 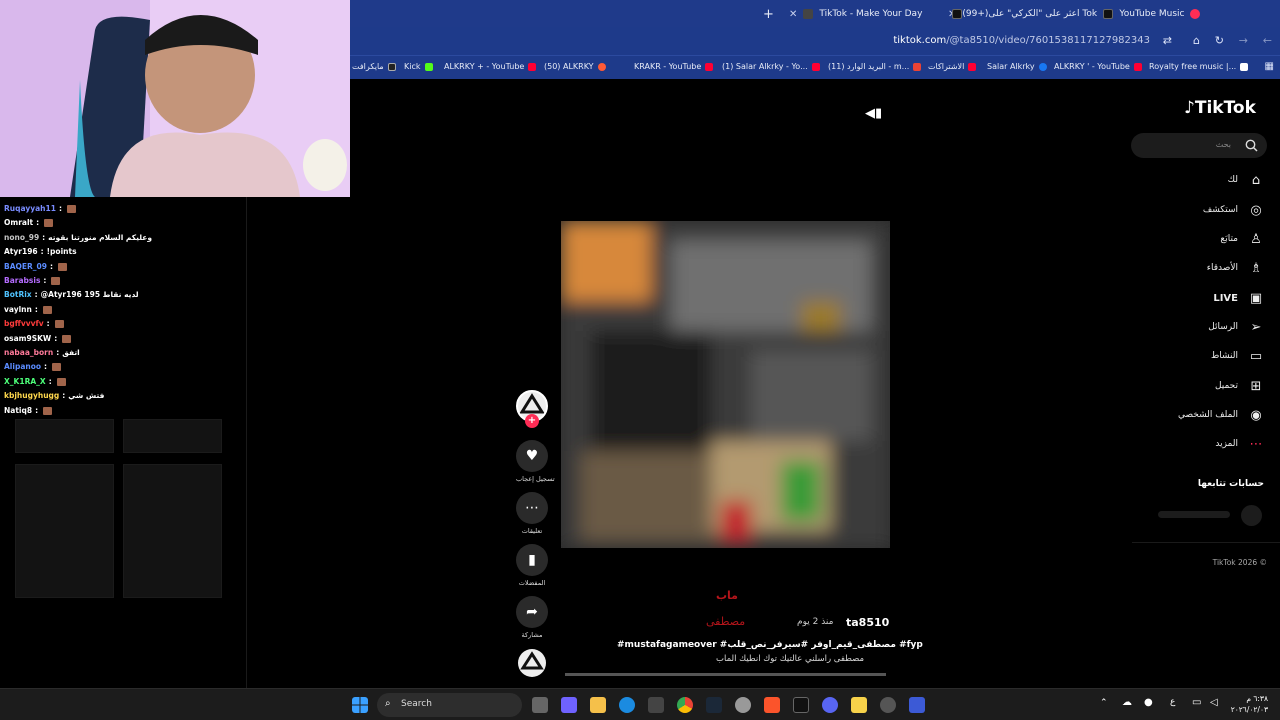 What do you see at coordinates (1196, 702) in the screenshot?
I see `network-icon: ▭` at bounding box center [1196, 702].